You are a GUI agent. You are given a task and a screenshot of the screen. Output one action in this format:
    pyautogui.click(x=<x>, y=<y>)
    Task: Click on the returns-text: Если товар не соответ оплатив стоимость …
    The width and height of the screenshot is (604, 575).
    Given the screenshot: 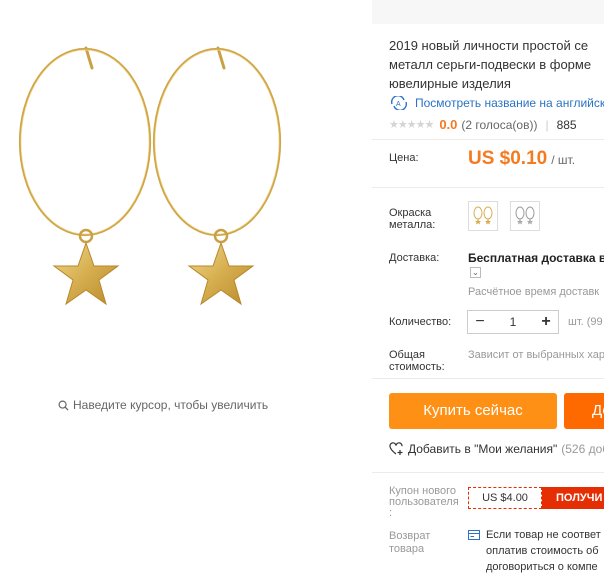 What is the action you would take?
    pyautogui.click(x=543, y=551)
    